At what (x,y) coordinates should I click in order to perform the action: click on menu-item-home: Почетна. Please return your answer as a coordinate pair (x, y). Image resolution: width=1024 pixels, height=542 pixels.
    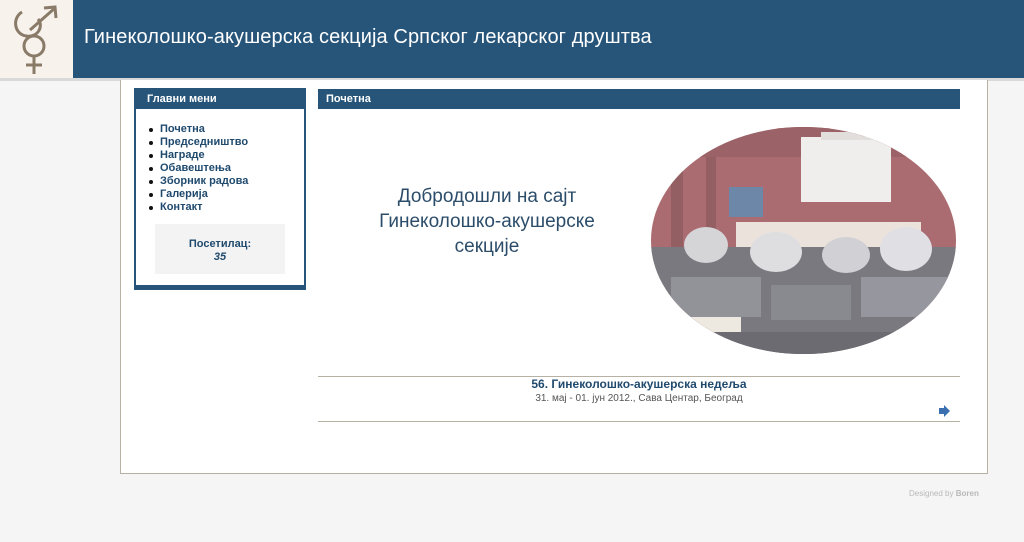
    Looking at the image, I should click on (226, 129).